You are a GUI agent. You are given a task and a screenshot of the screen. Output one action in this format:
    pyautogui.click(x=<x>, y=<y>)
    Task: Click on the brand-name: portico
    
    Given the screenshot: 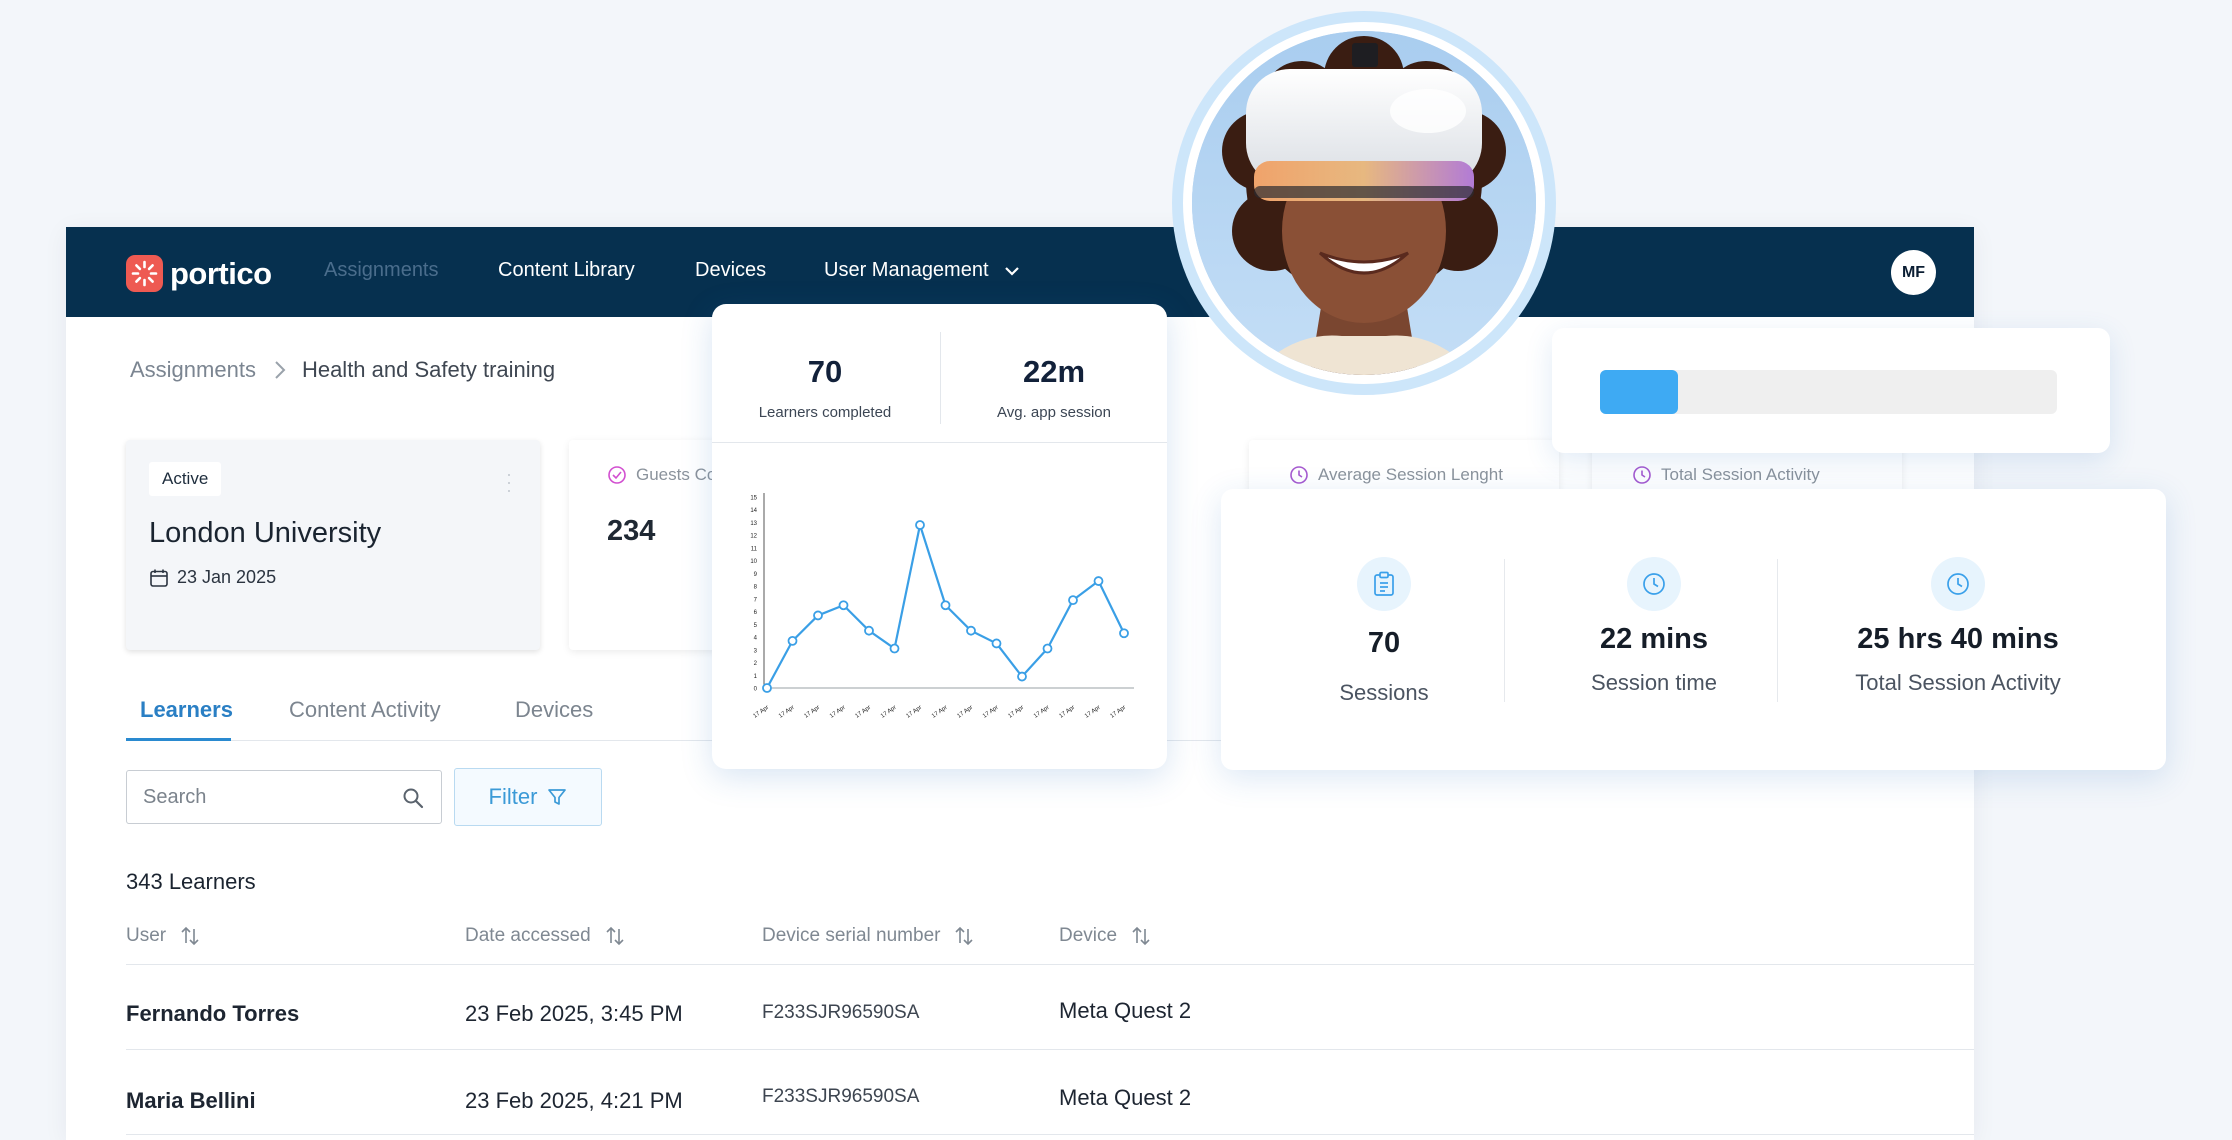 What is the action you would take?
    pyautogui.click(x=221, y=273)
    